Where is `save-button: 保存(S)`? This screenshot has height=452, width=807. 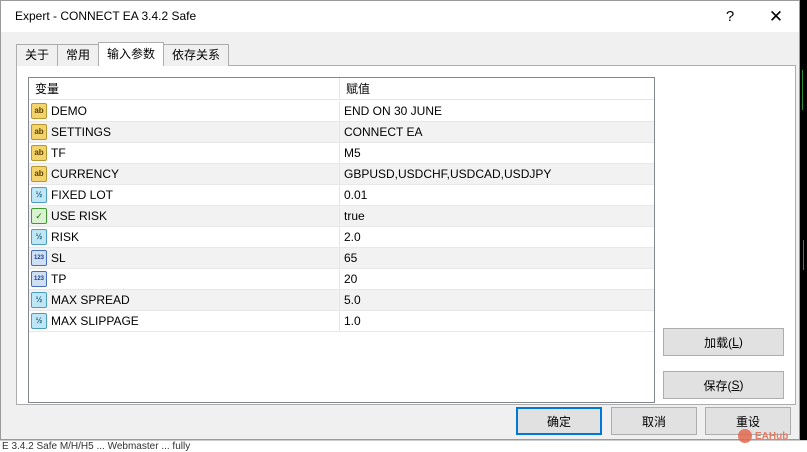
save-button: 保存(S) is located at coordinates (723, 385).